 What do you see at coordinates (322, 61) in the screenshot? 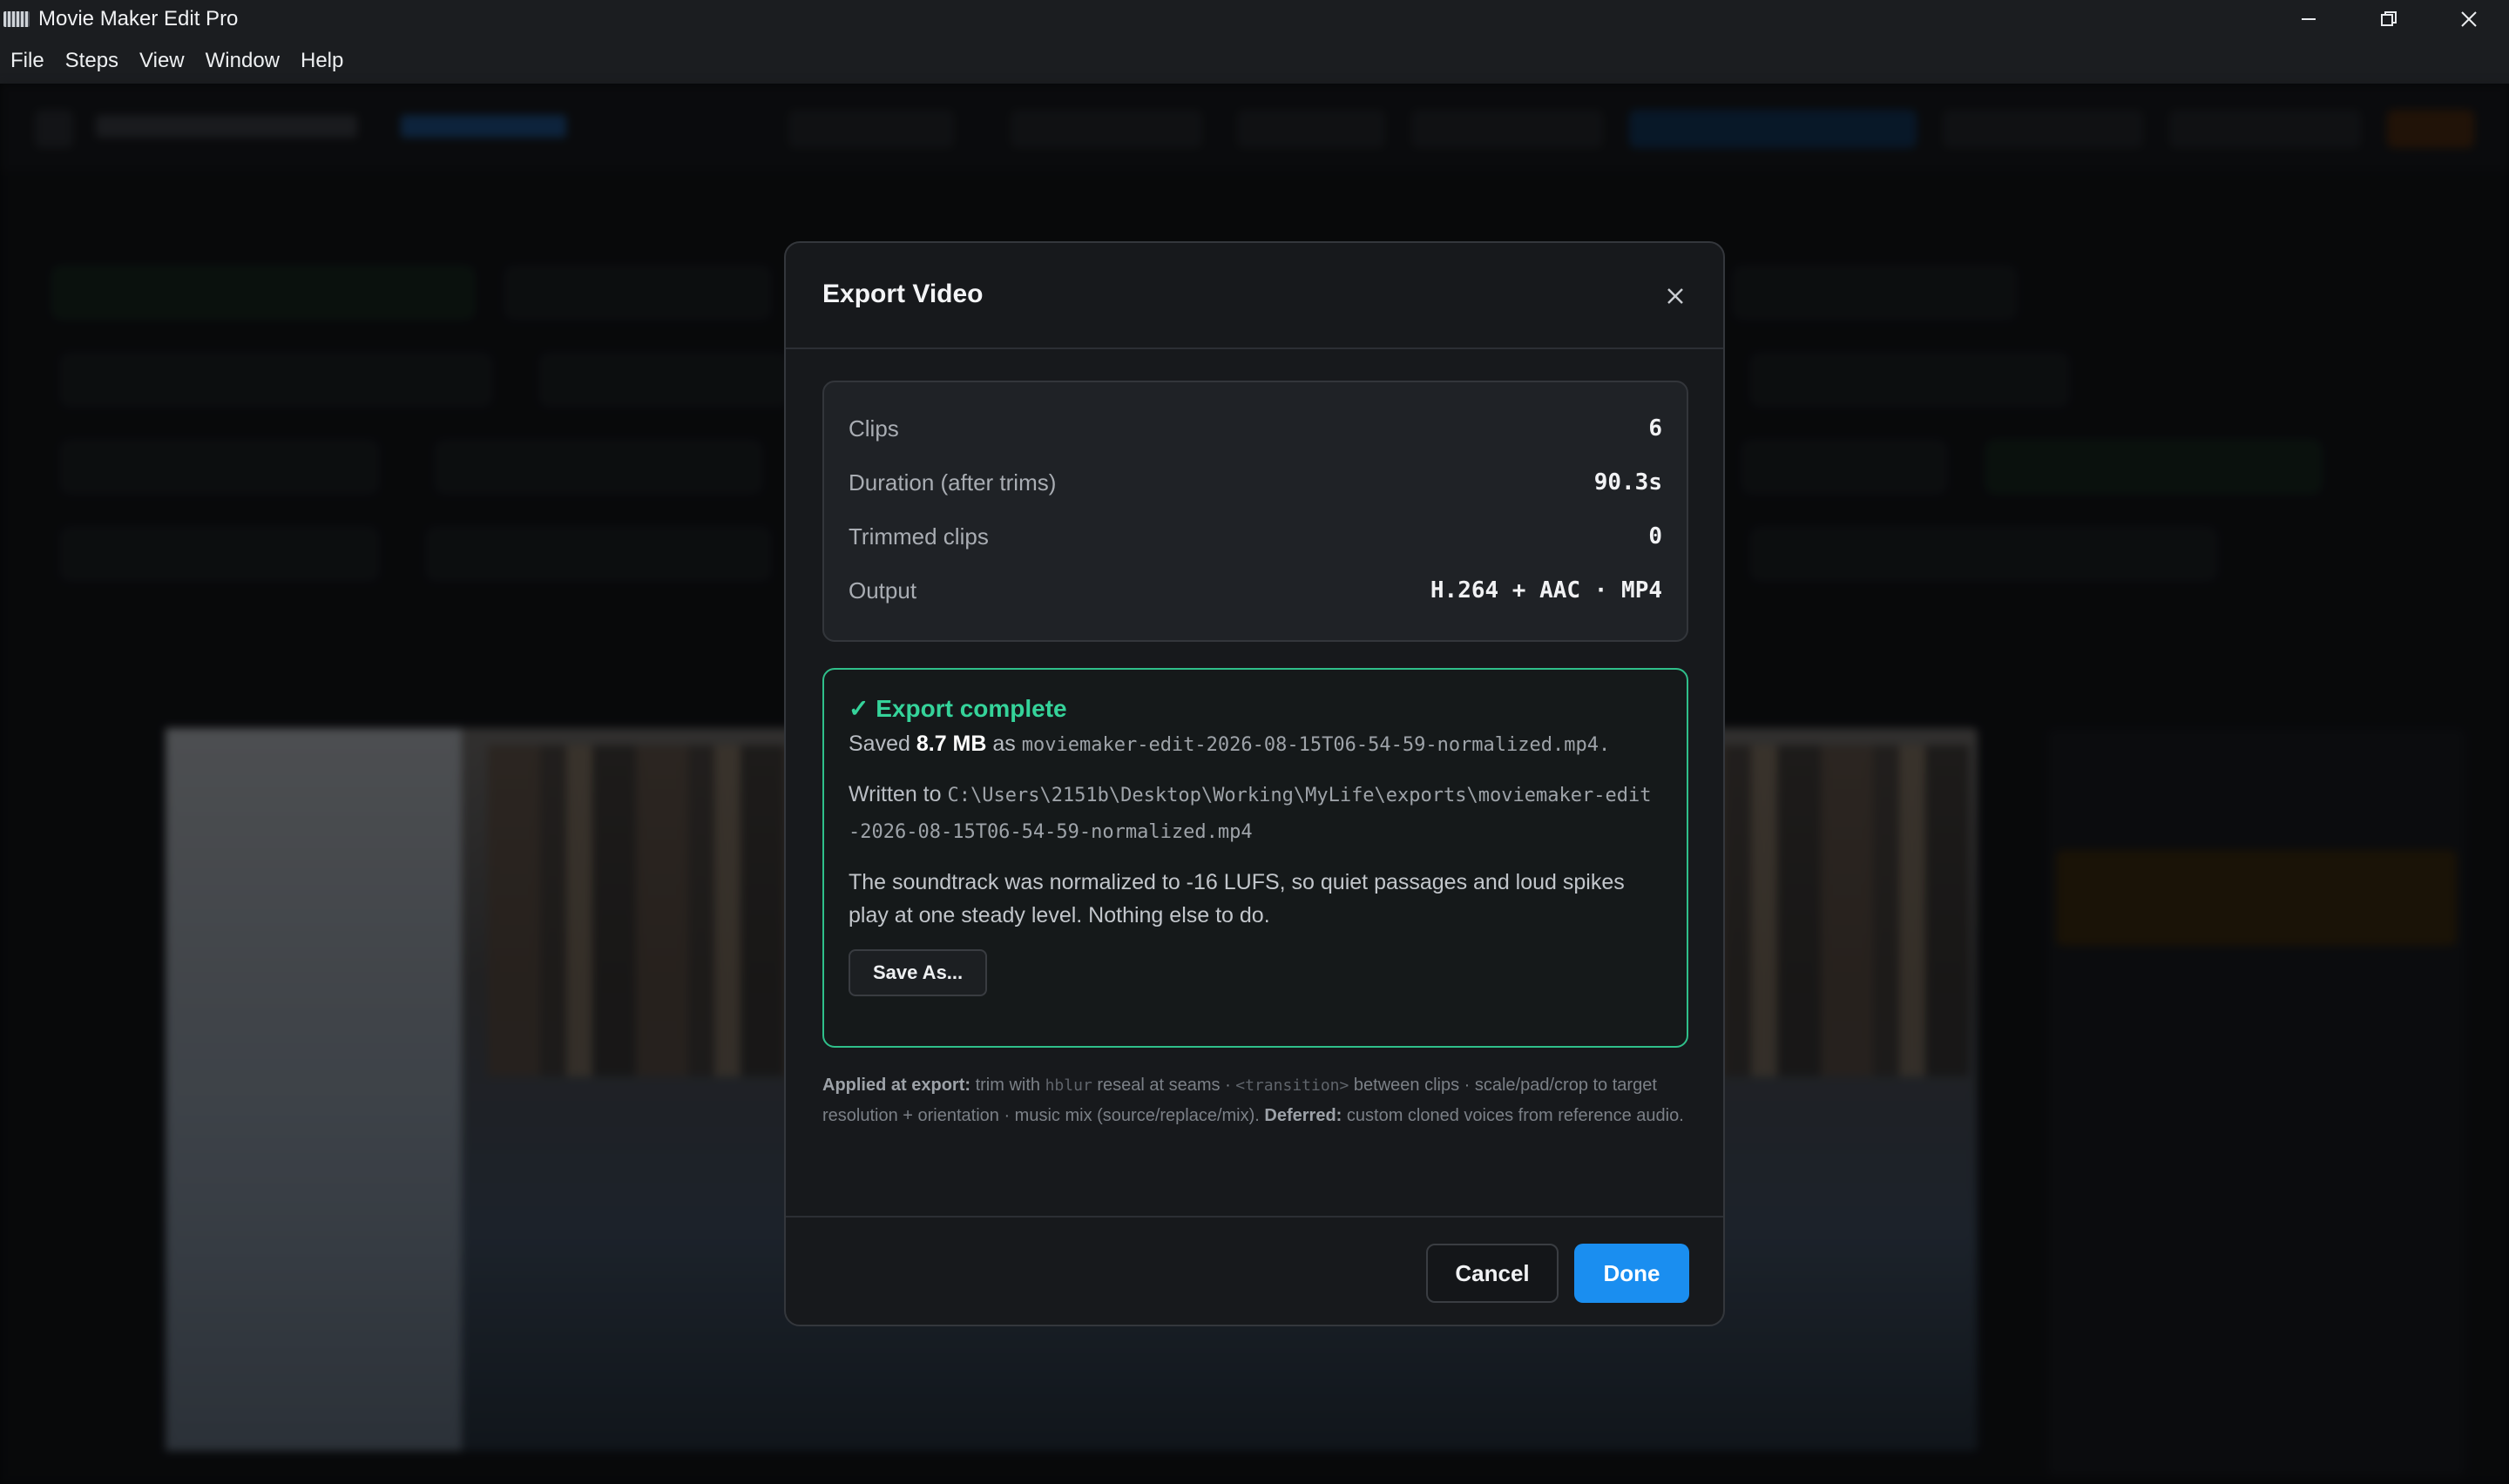
I see `menu-help: Help` at bounding box center [322, 61].